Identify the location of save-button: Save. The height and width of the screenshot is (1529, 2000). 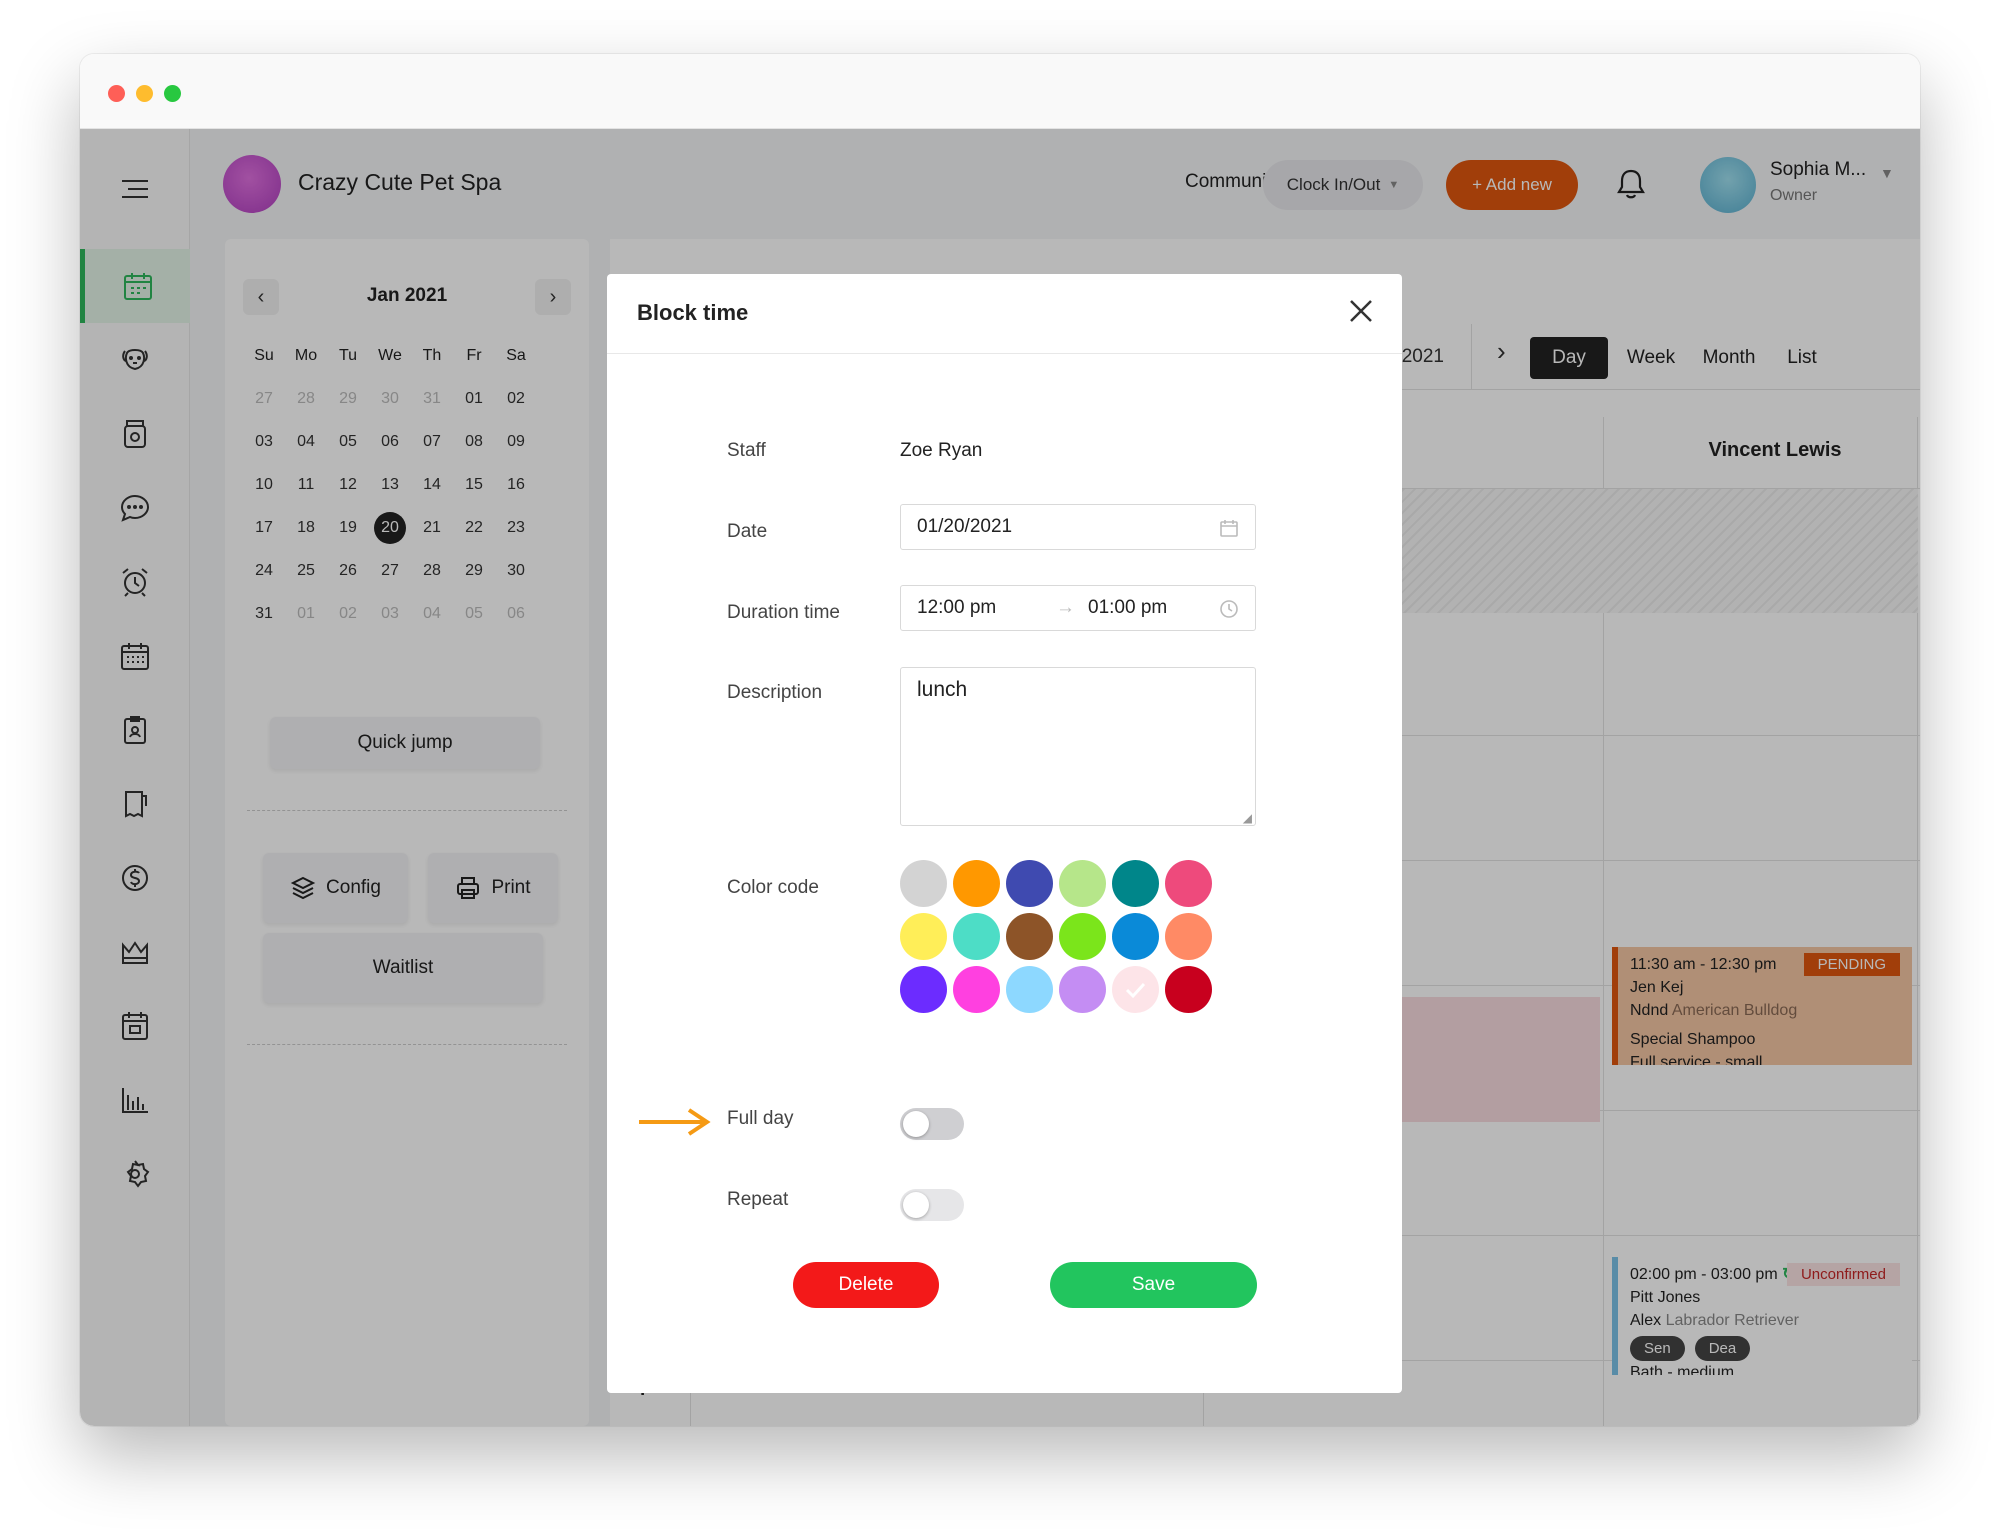
(1153, 1285).